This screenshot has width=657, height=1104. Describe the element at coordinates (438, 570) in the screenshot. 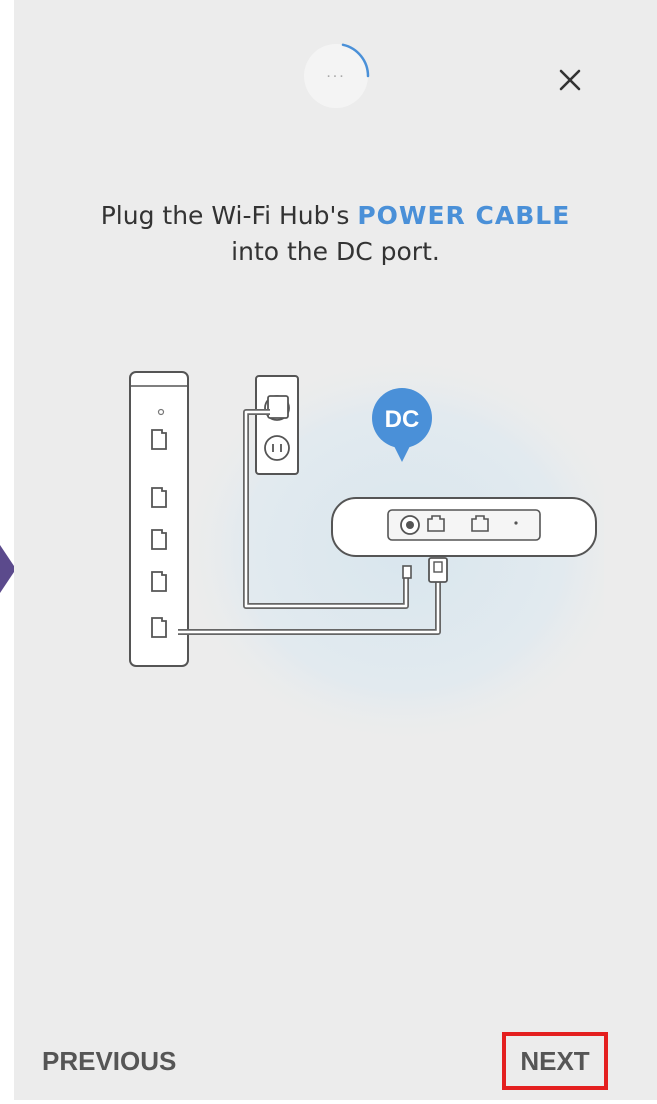

I see `ethernet-plug` at that location.